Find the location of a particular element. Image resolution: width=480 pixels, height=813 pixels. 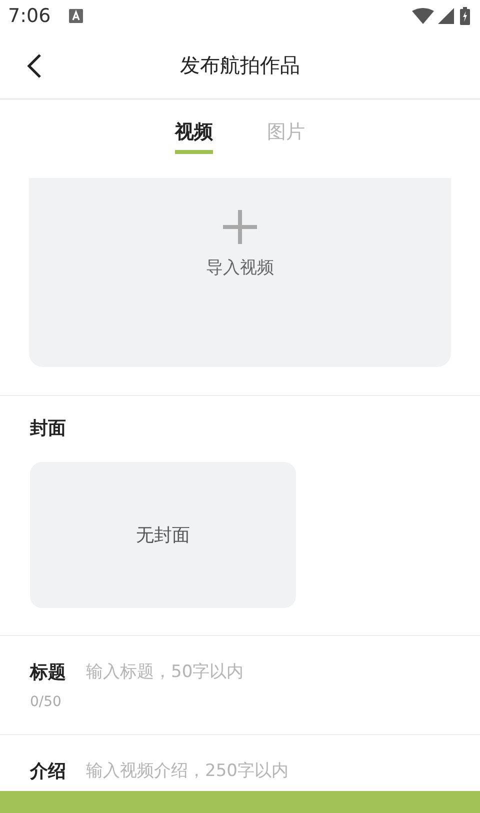

no-cover-text: 无封面 is located at coordinates (163, 535).